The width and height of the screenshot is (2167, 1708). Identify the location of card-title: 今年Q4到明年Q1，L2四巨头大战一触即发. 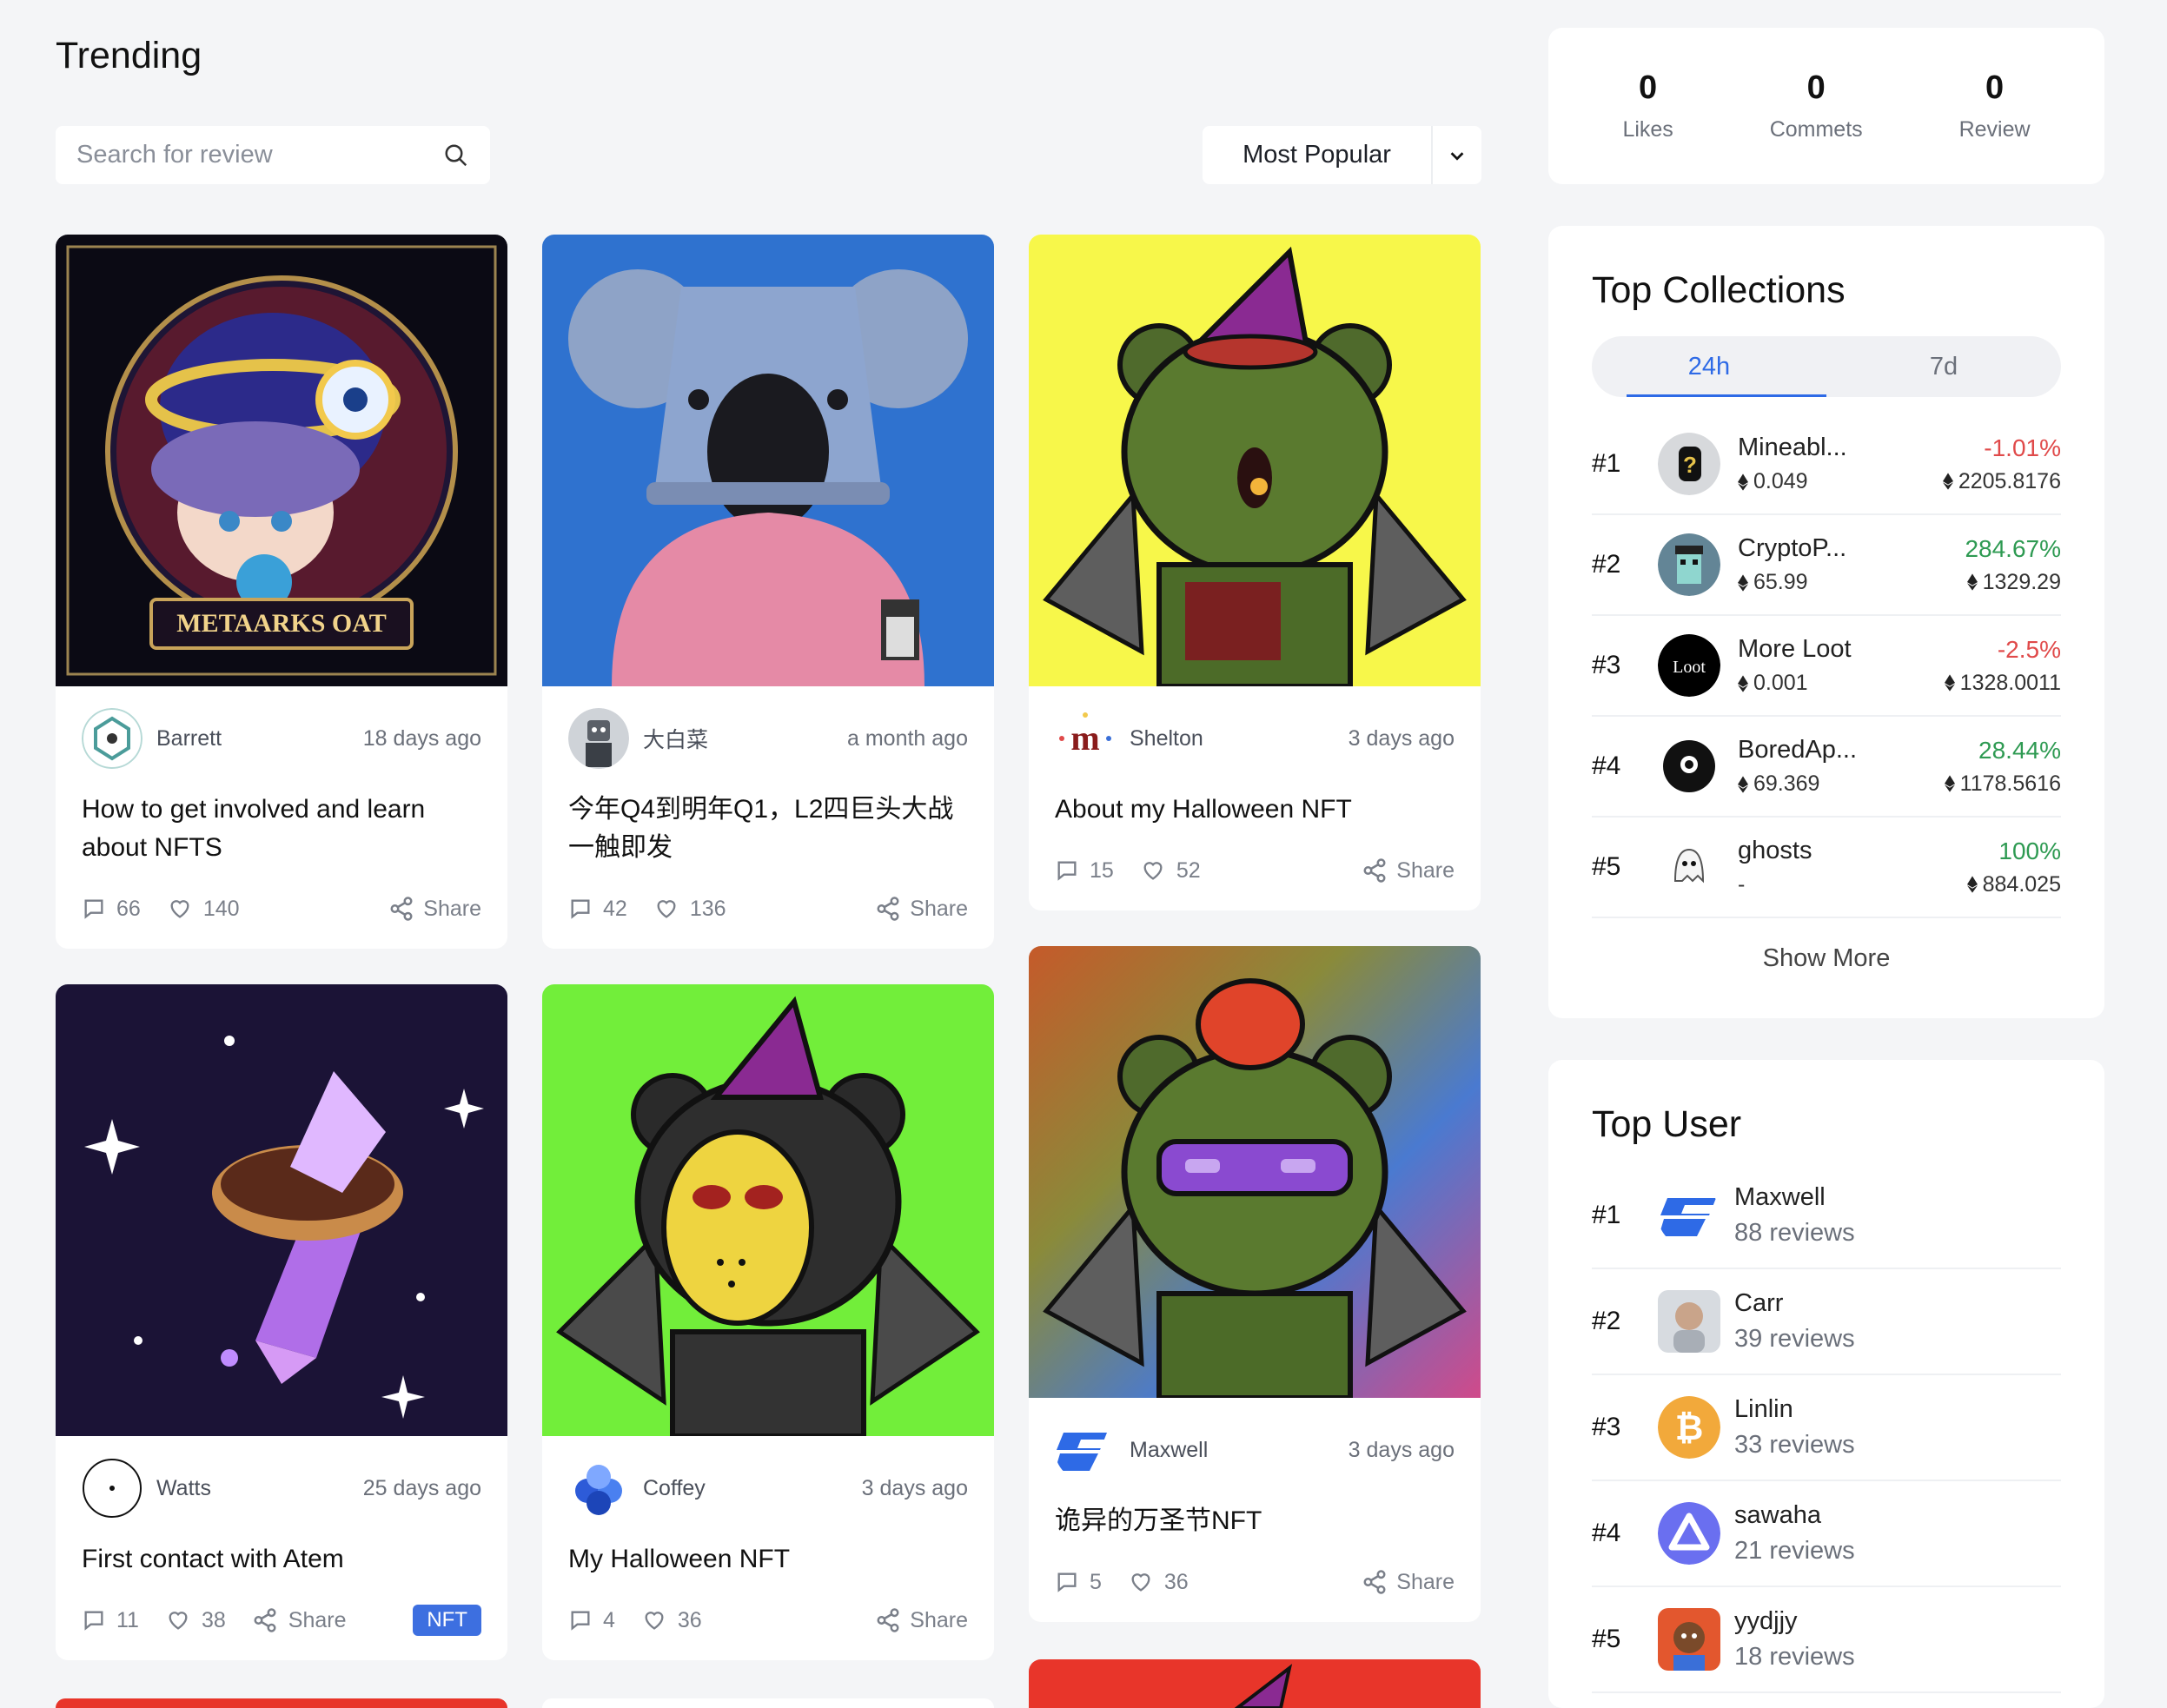
(768, 829).